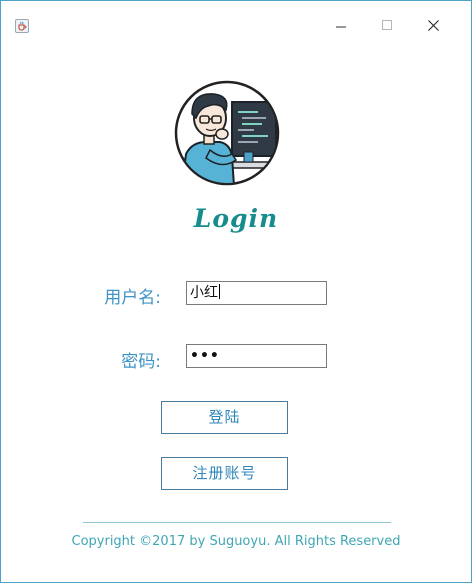 This screenshot has width=472, height=583. Describe the element at coordinates (224, 473) in the screenshot. I see `register-button: 注册账号` at that location.